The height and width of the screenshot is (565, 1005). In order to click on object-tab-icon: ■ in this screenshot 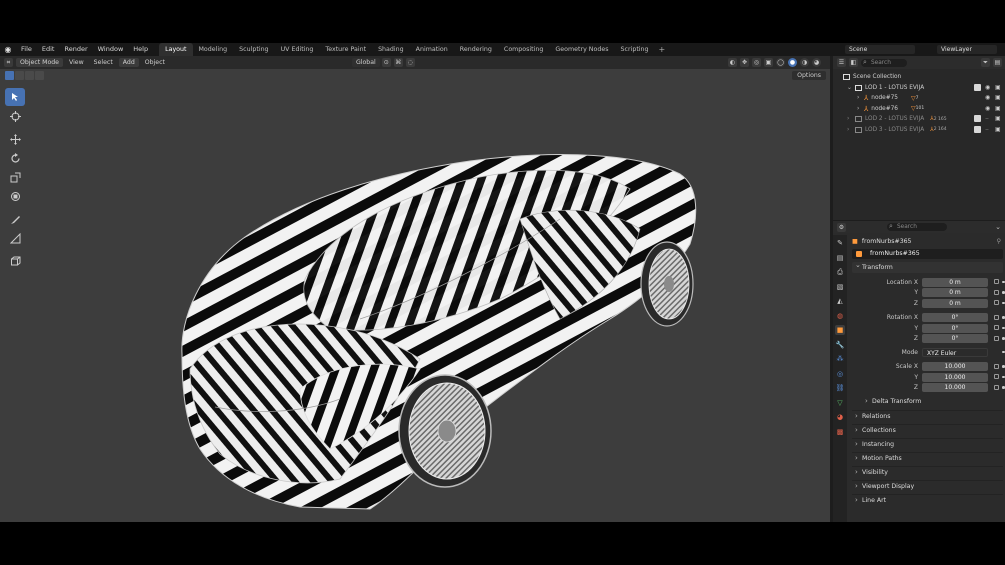, I will do `click(840, 330)`.